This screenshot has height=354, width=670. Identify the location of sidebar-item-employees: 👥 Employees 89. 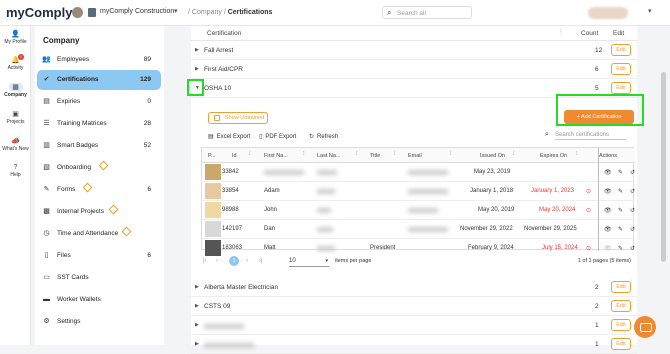
(99, 60).